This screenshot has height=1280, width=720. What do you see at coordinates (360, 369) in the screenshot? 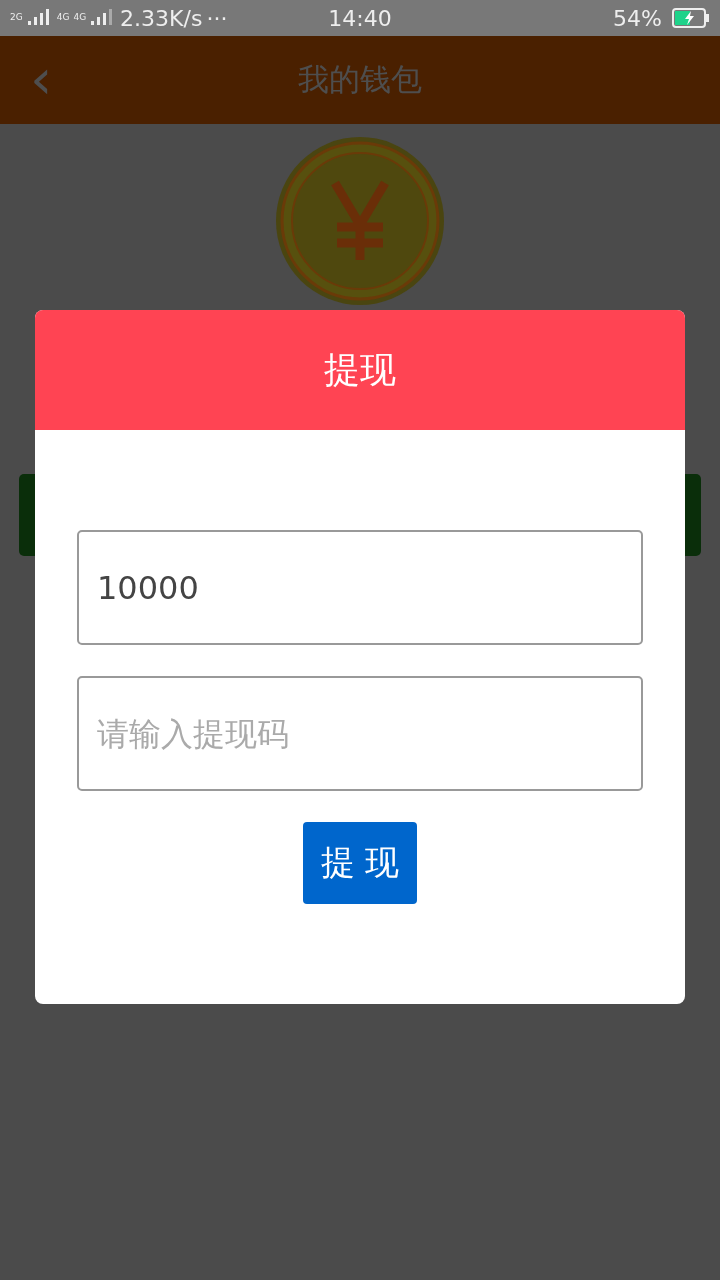
I see `dialog-title: 提现` at bounding box center [360, 369].